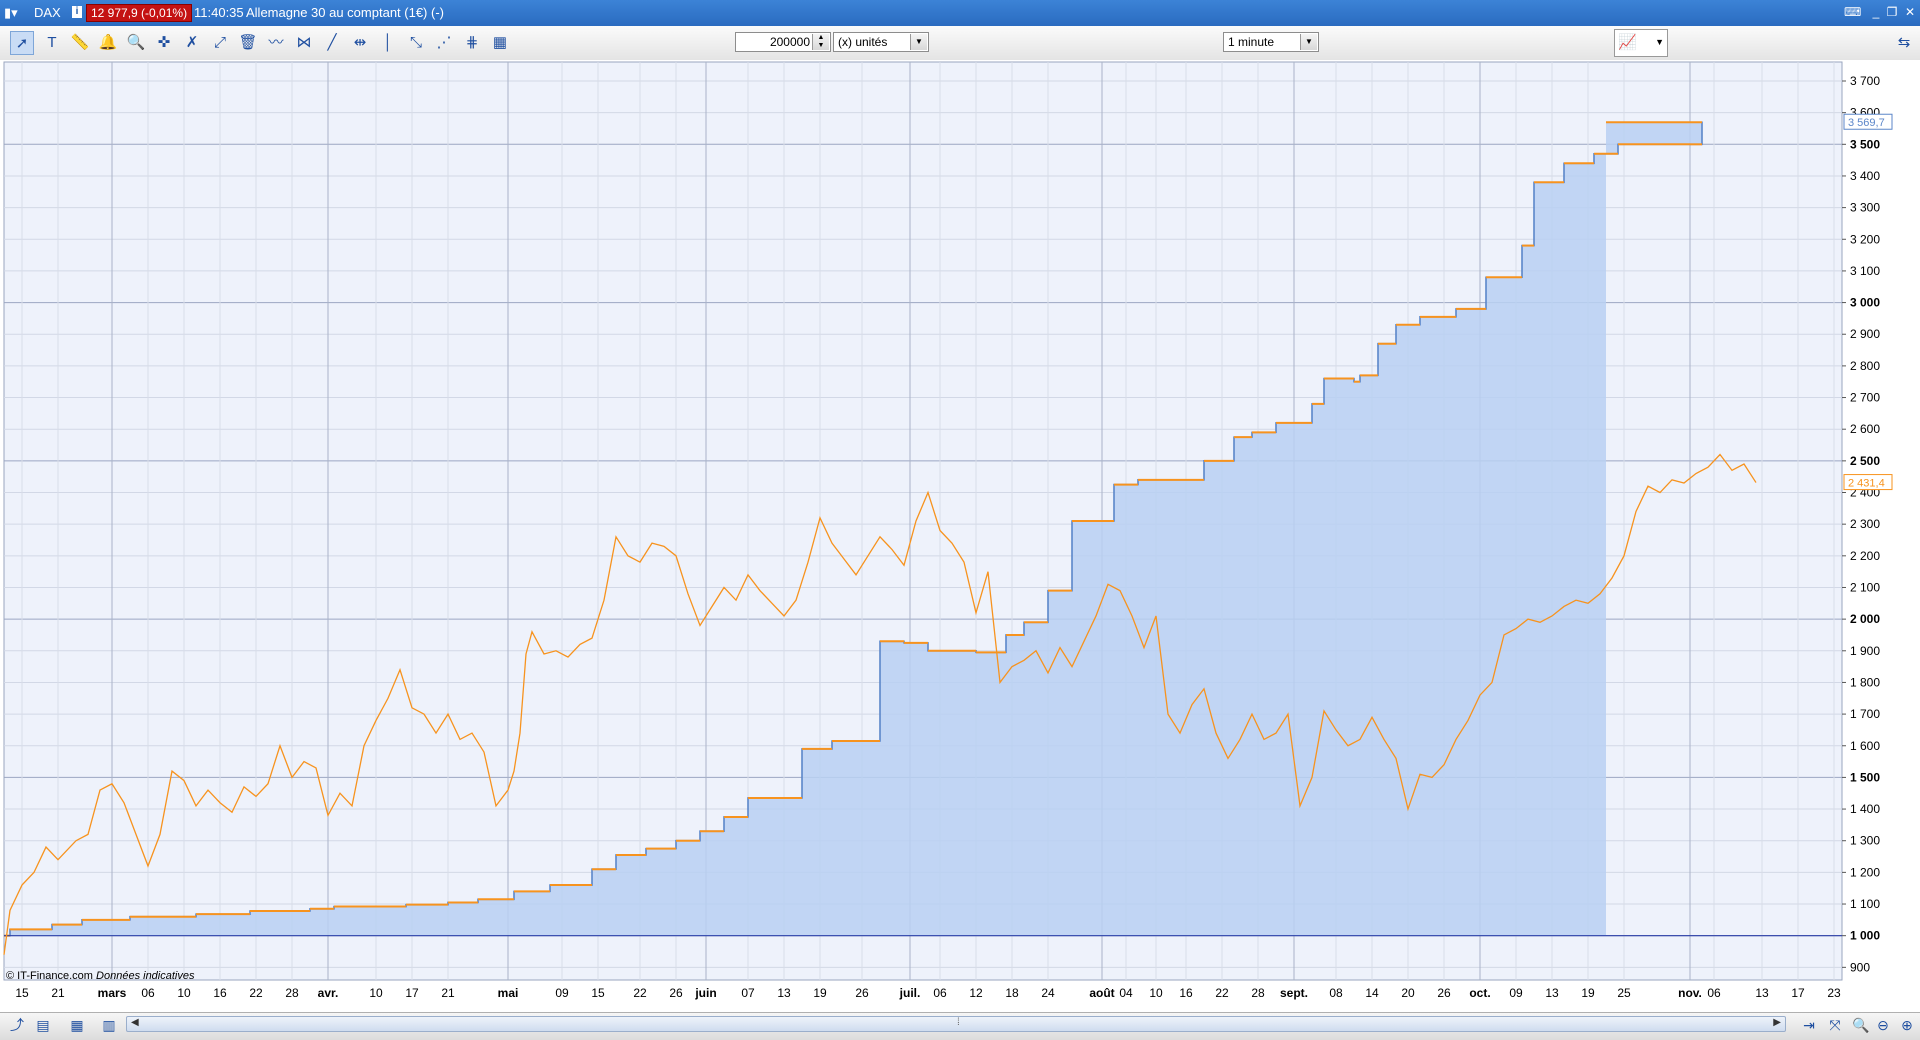 This screenshot has width=1920, height=1040. I want to click on y-tick-label: 1 300, so click(1865, 841).